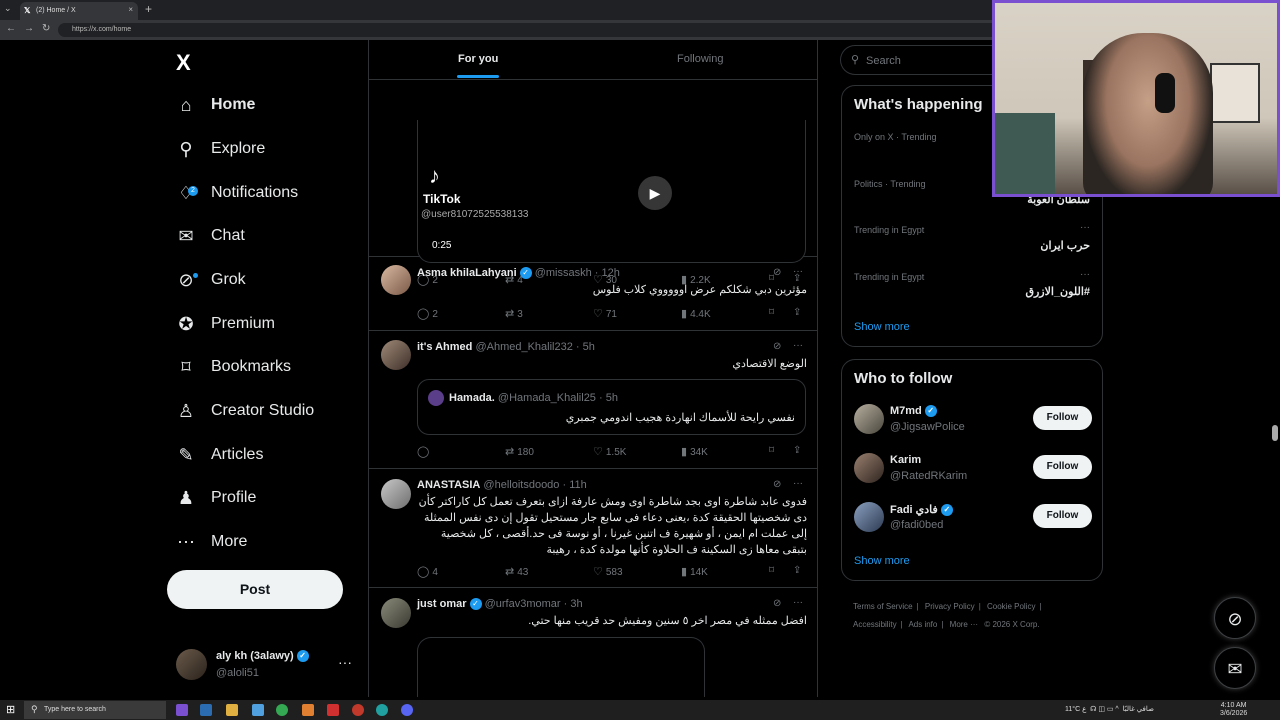  I want to click on weather-text: صافي غالبًا, so click(1138, 709).